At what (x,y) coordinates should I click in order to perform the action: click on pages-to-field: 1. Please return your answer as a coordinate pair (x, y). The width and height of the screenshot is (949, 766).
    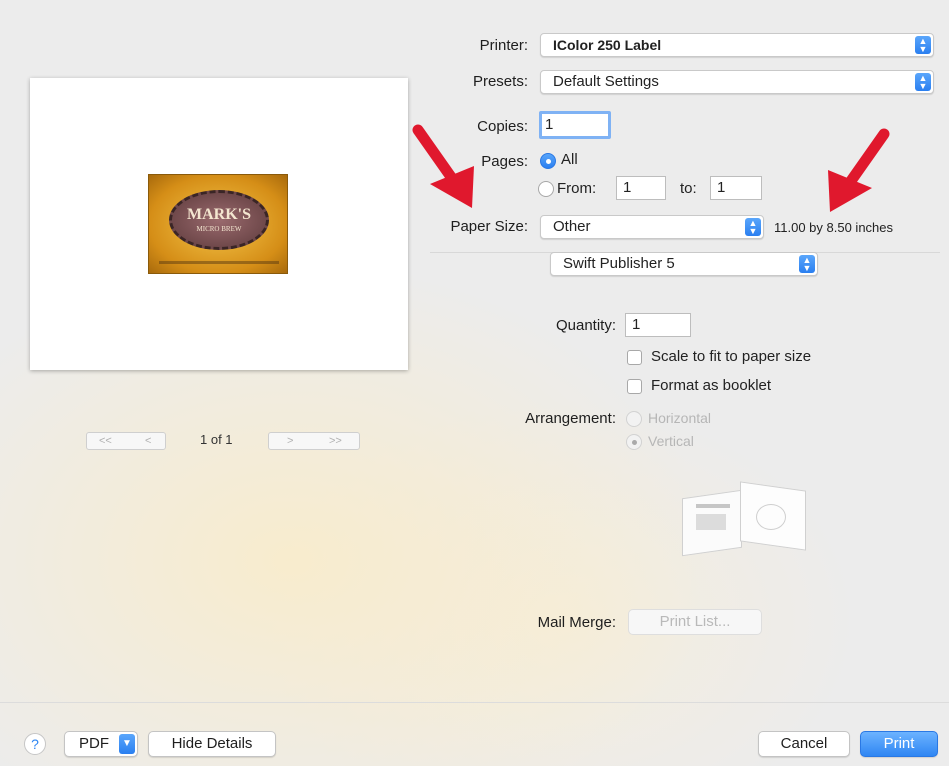
    Looking at the image, I should click on (736, 188).